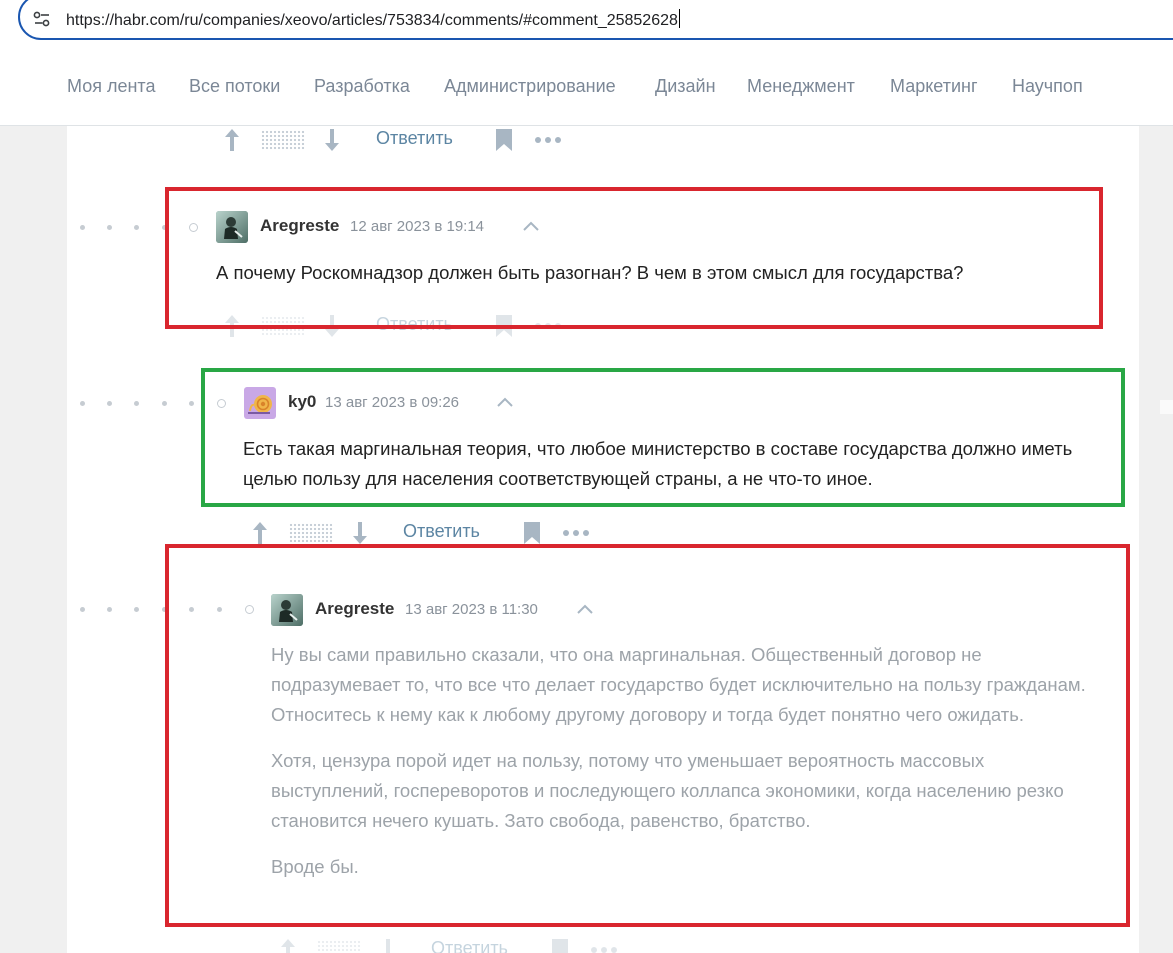 This screenshot has height=953, width=1173. What do you see at coordinates (530, 86) in the screenshot?
I see `nav-item-administration: Администрирование` at bounding box center [530, 86].